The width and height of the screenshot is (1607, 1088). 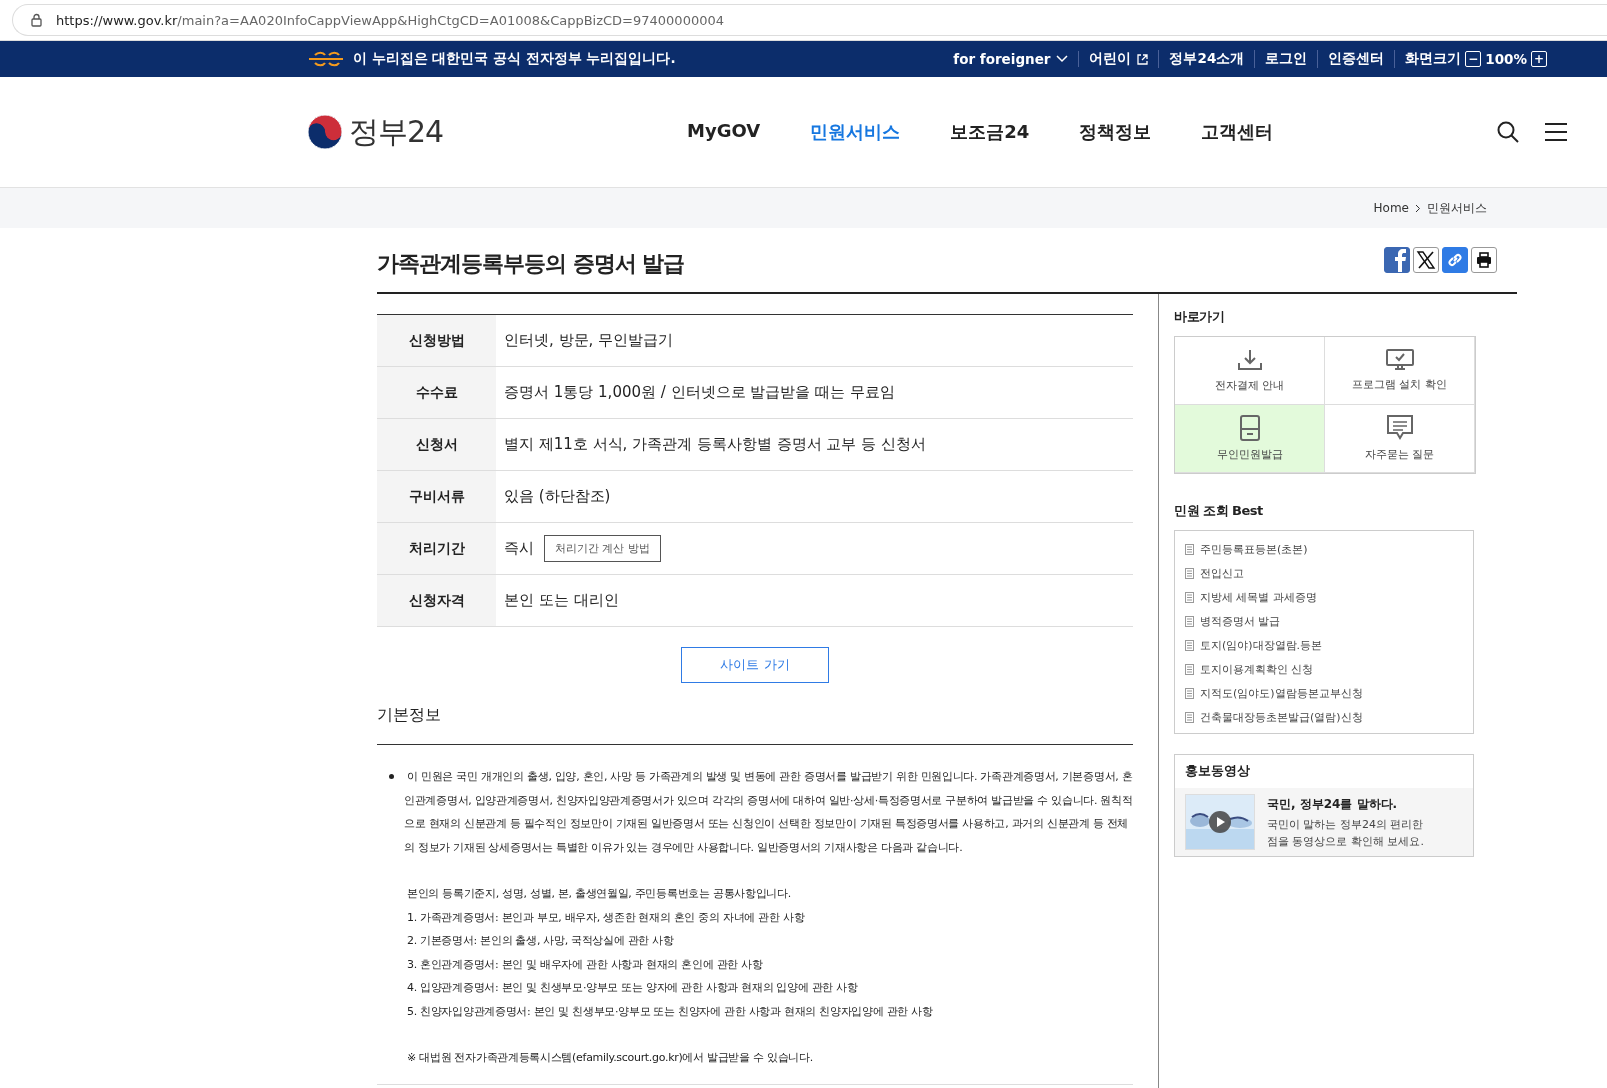 What do you see at coordinates (1357, 59) in the screenshot?
I see `top-link: 인증센터` at bounding box center [1357, 59].